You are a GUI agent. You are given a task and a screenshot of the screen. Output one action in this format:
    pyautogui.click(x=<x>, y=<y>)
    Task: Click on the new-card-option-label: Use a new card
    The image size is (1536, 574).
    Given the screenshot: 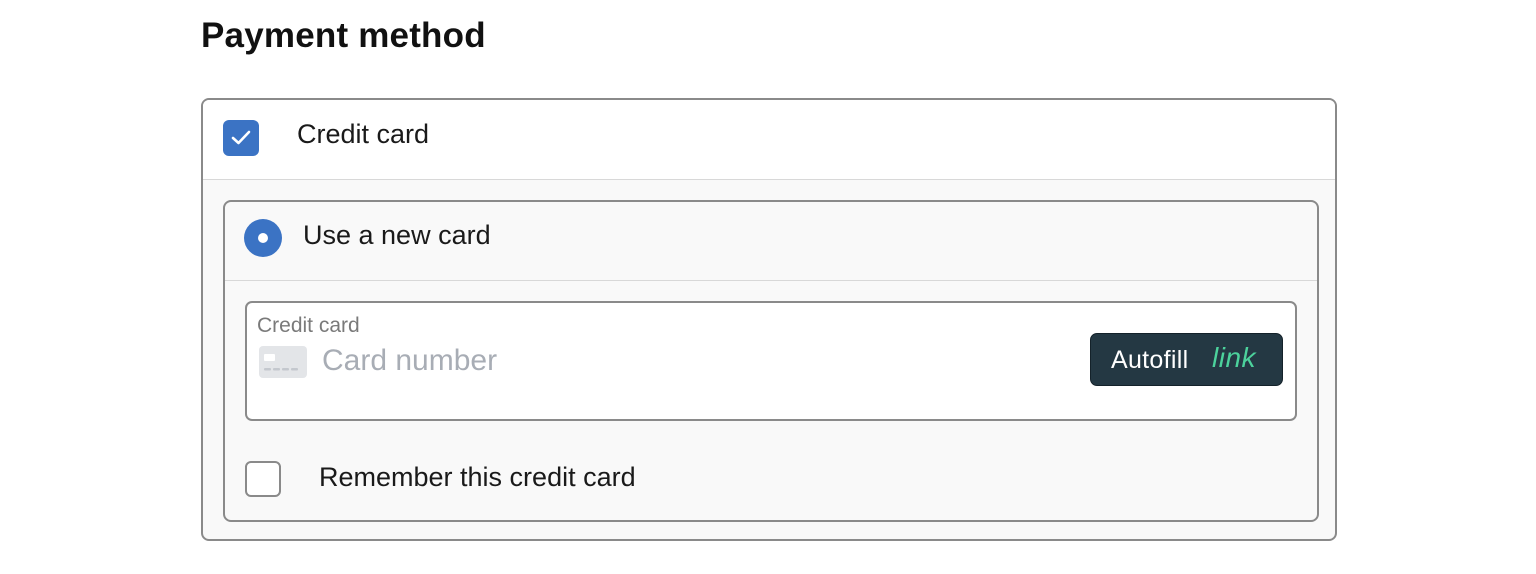 What is the action you would take?
    pyautogui.click(x=397, y=235)
    